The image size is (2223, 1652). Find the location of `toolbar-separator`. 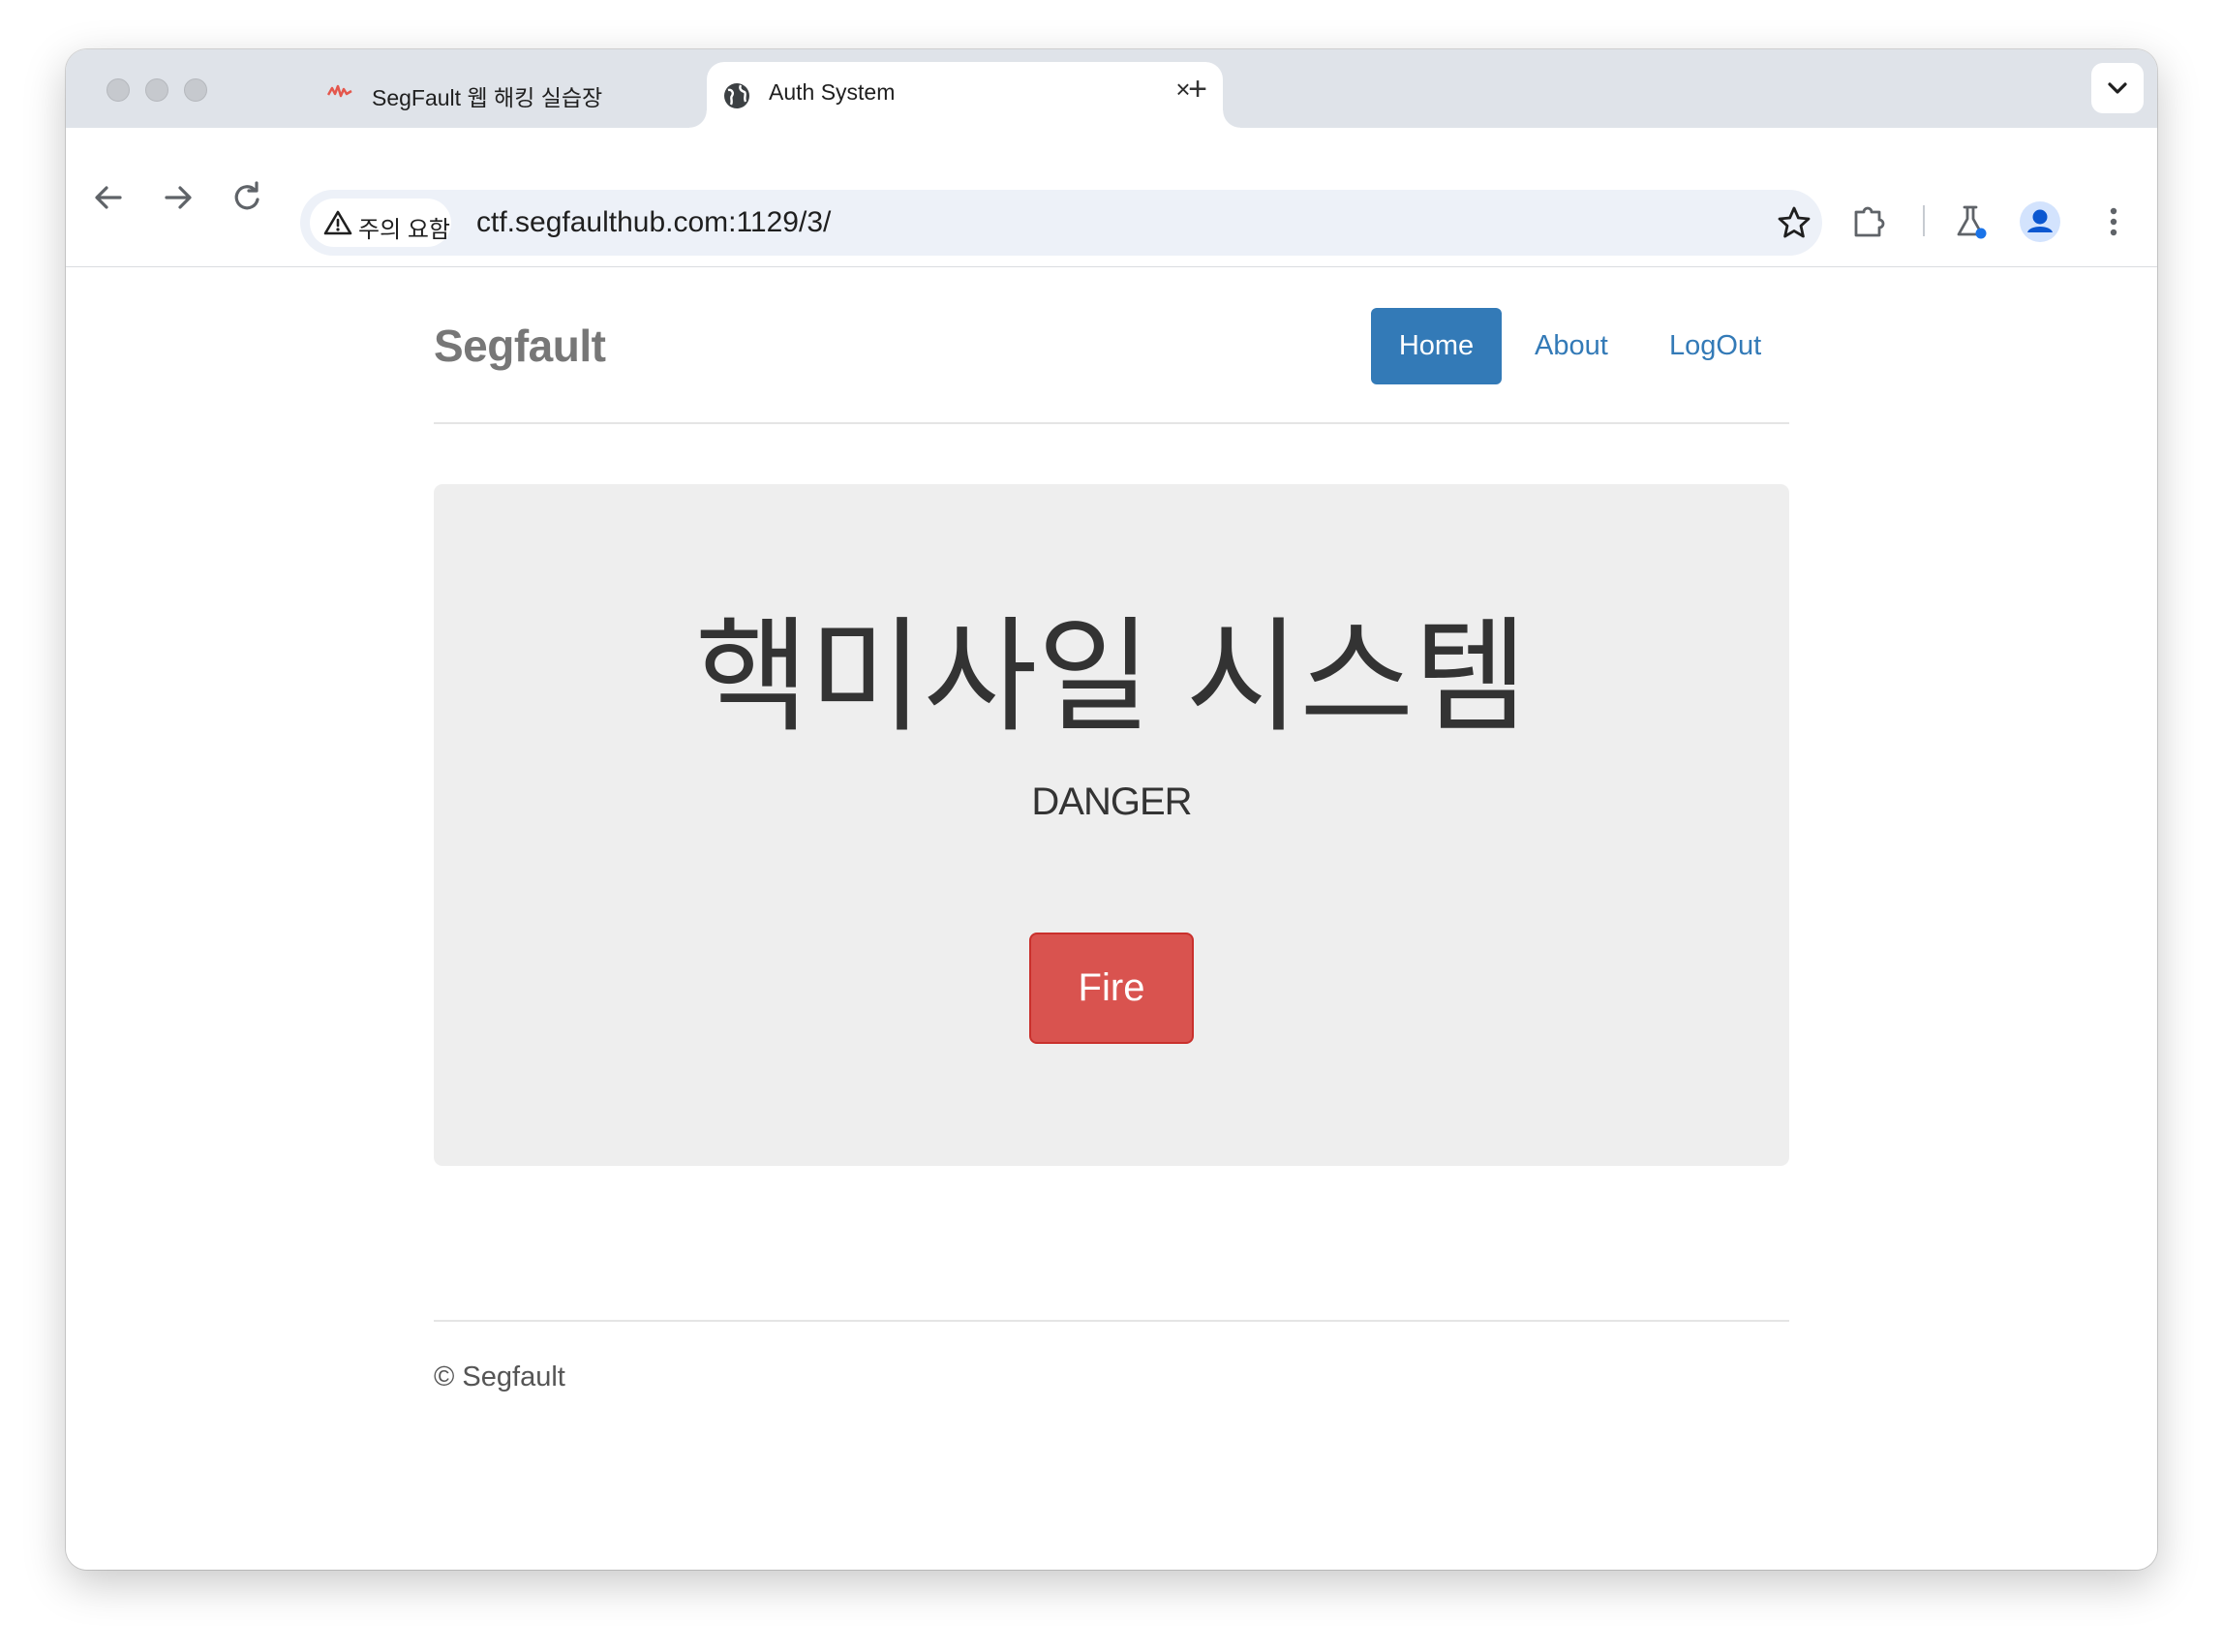

toolbar-separator is located at coordinates (1924, 220).